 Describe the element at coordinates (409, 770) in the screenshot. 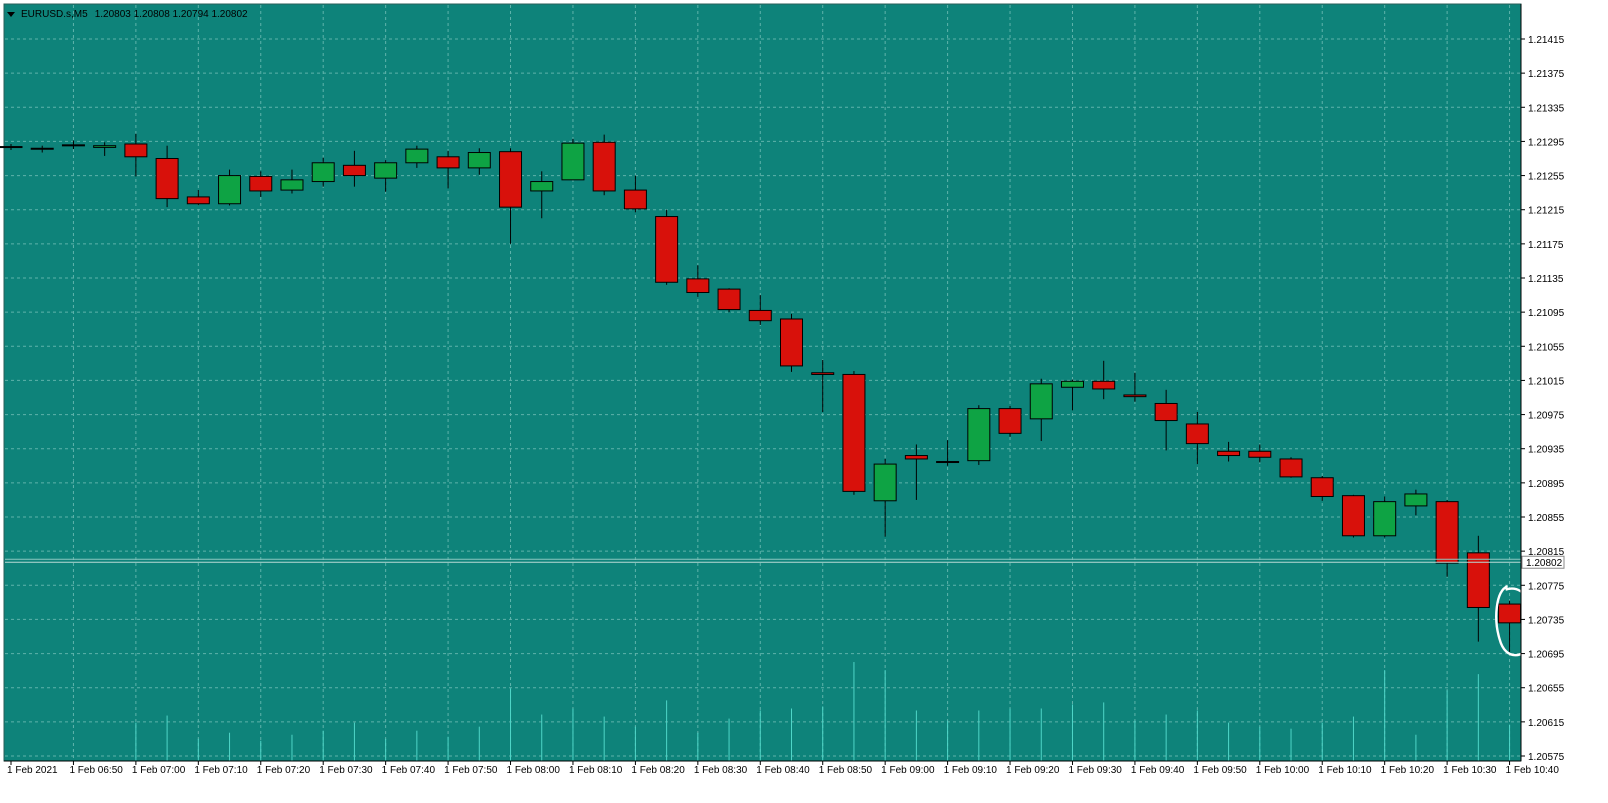

I see `x-tick-label: 1 Feb 07:40` at that location.